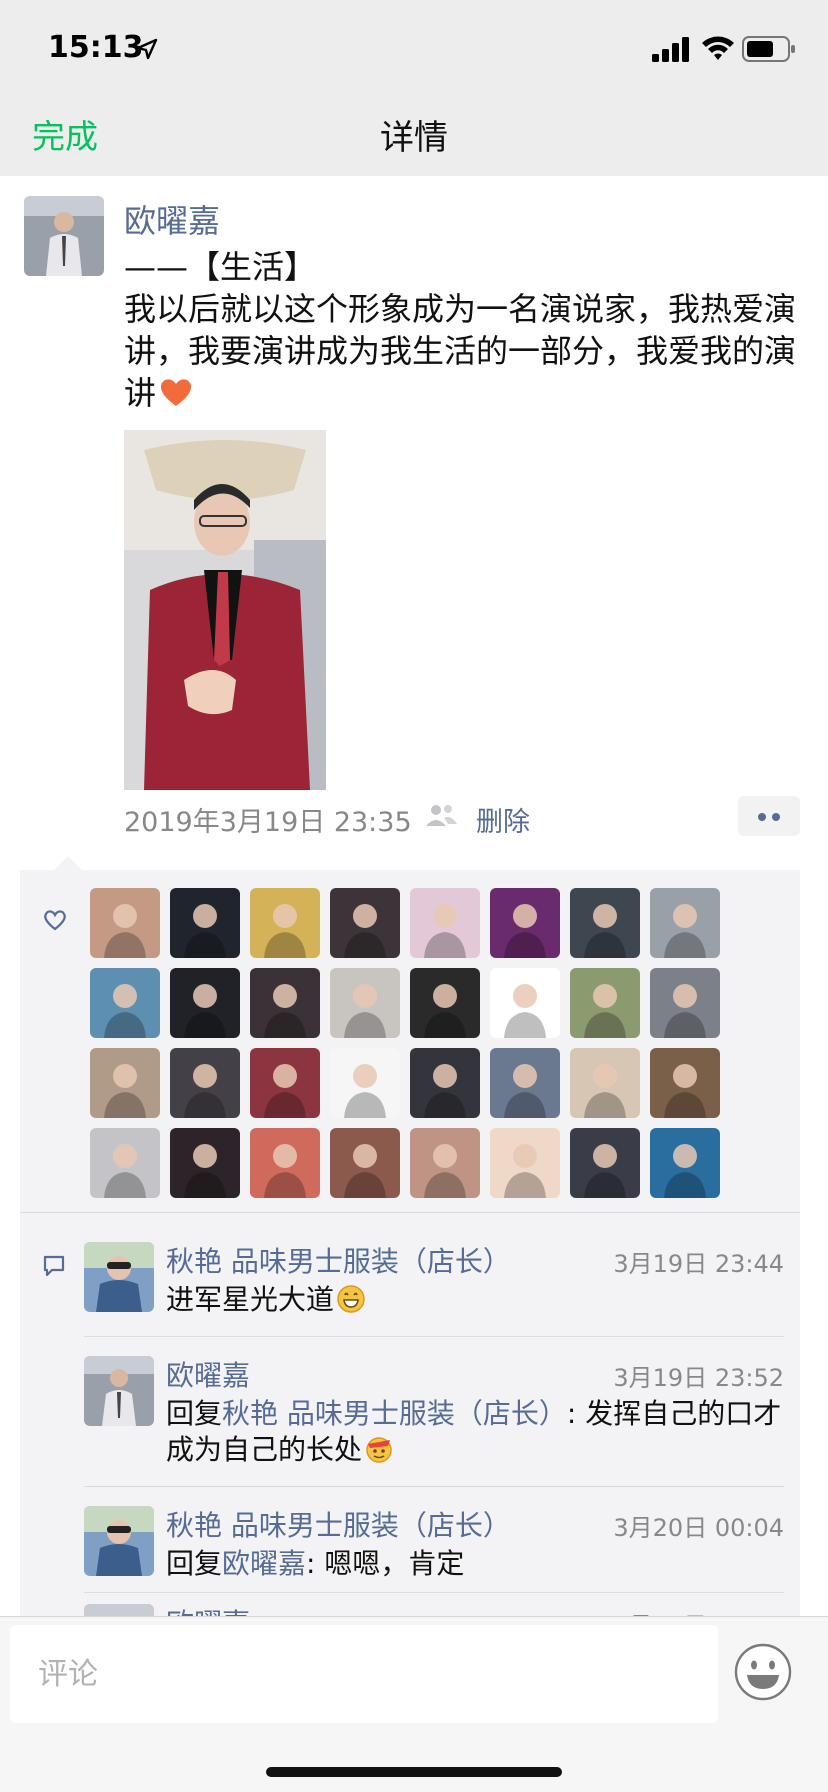 The width and height of the screenshot is (828, 1792). What do you see at coordinates (176, 392) in the screenshot?
I see `heart-emoji-icon` at bounding box center [176, 392].